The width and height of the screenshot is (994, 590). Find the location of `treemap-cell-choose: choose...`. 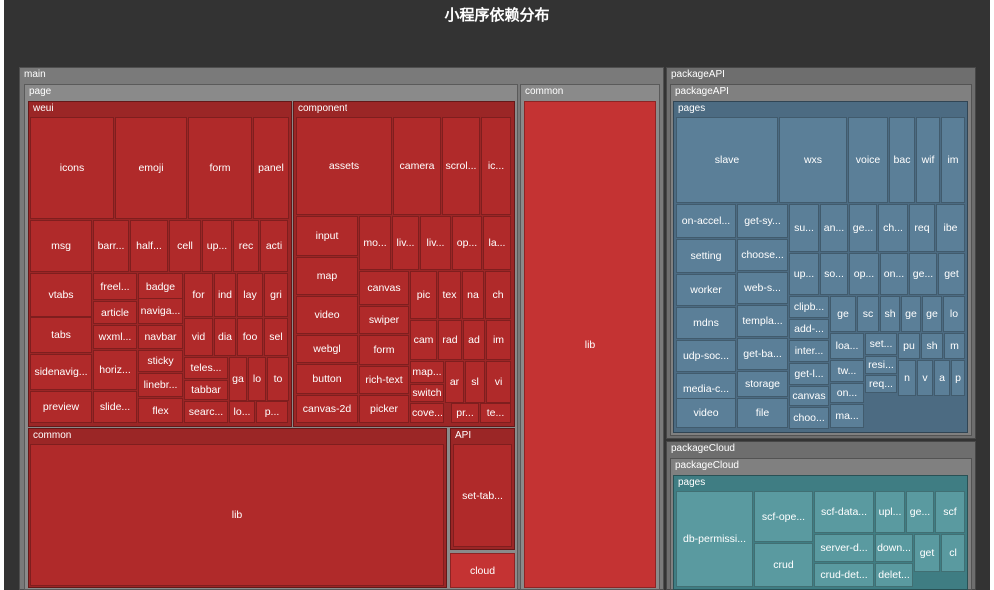

treemap-cell-choose: choose... is located at coordinates (762, 255).